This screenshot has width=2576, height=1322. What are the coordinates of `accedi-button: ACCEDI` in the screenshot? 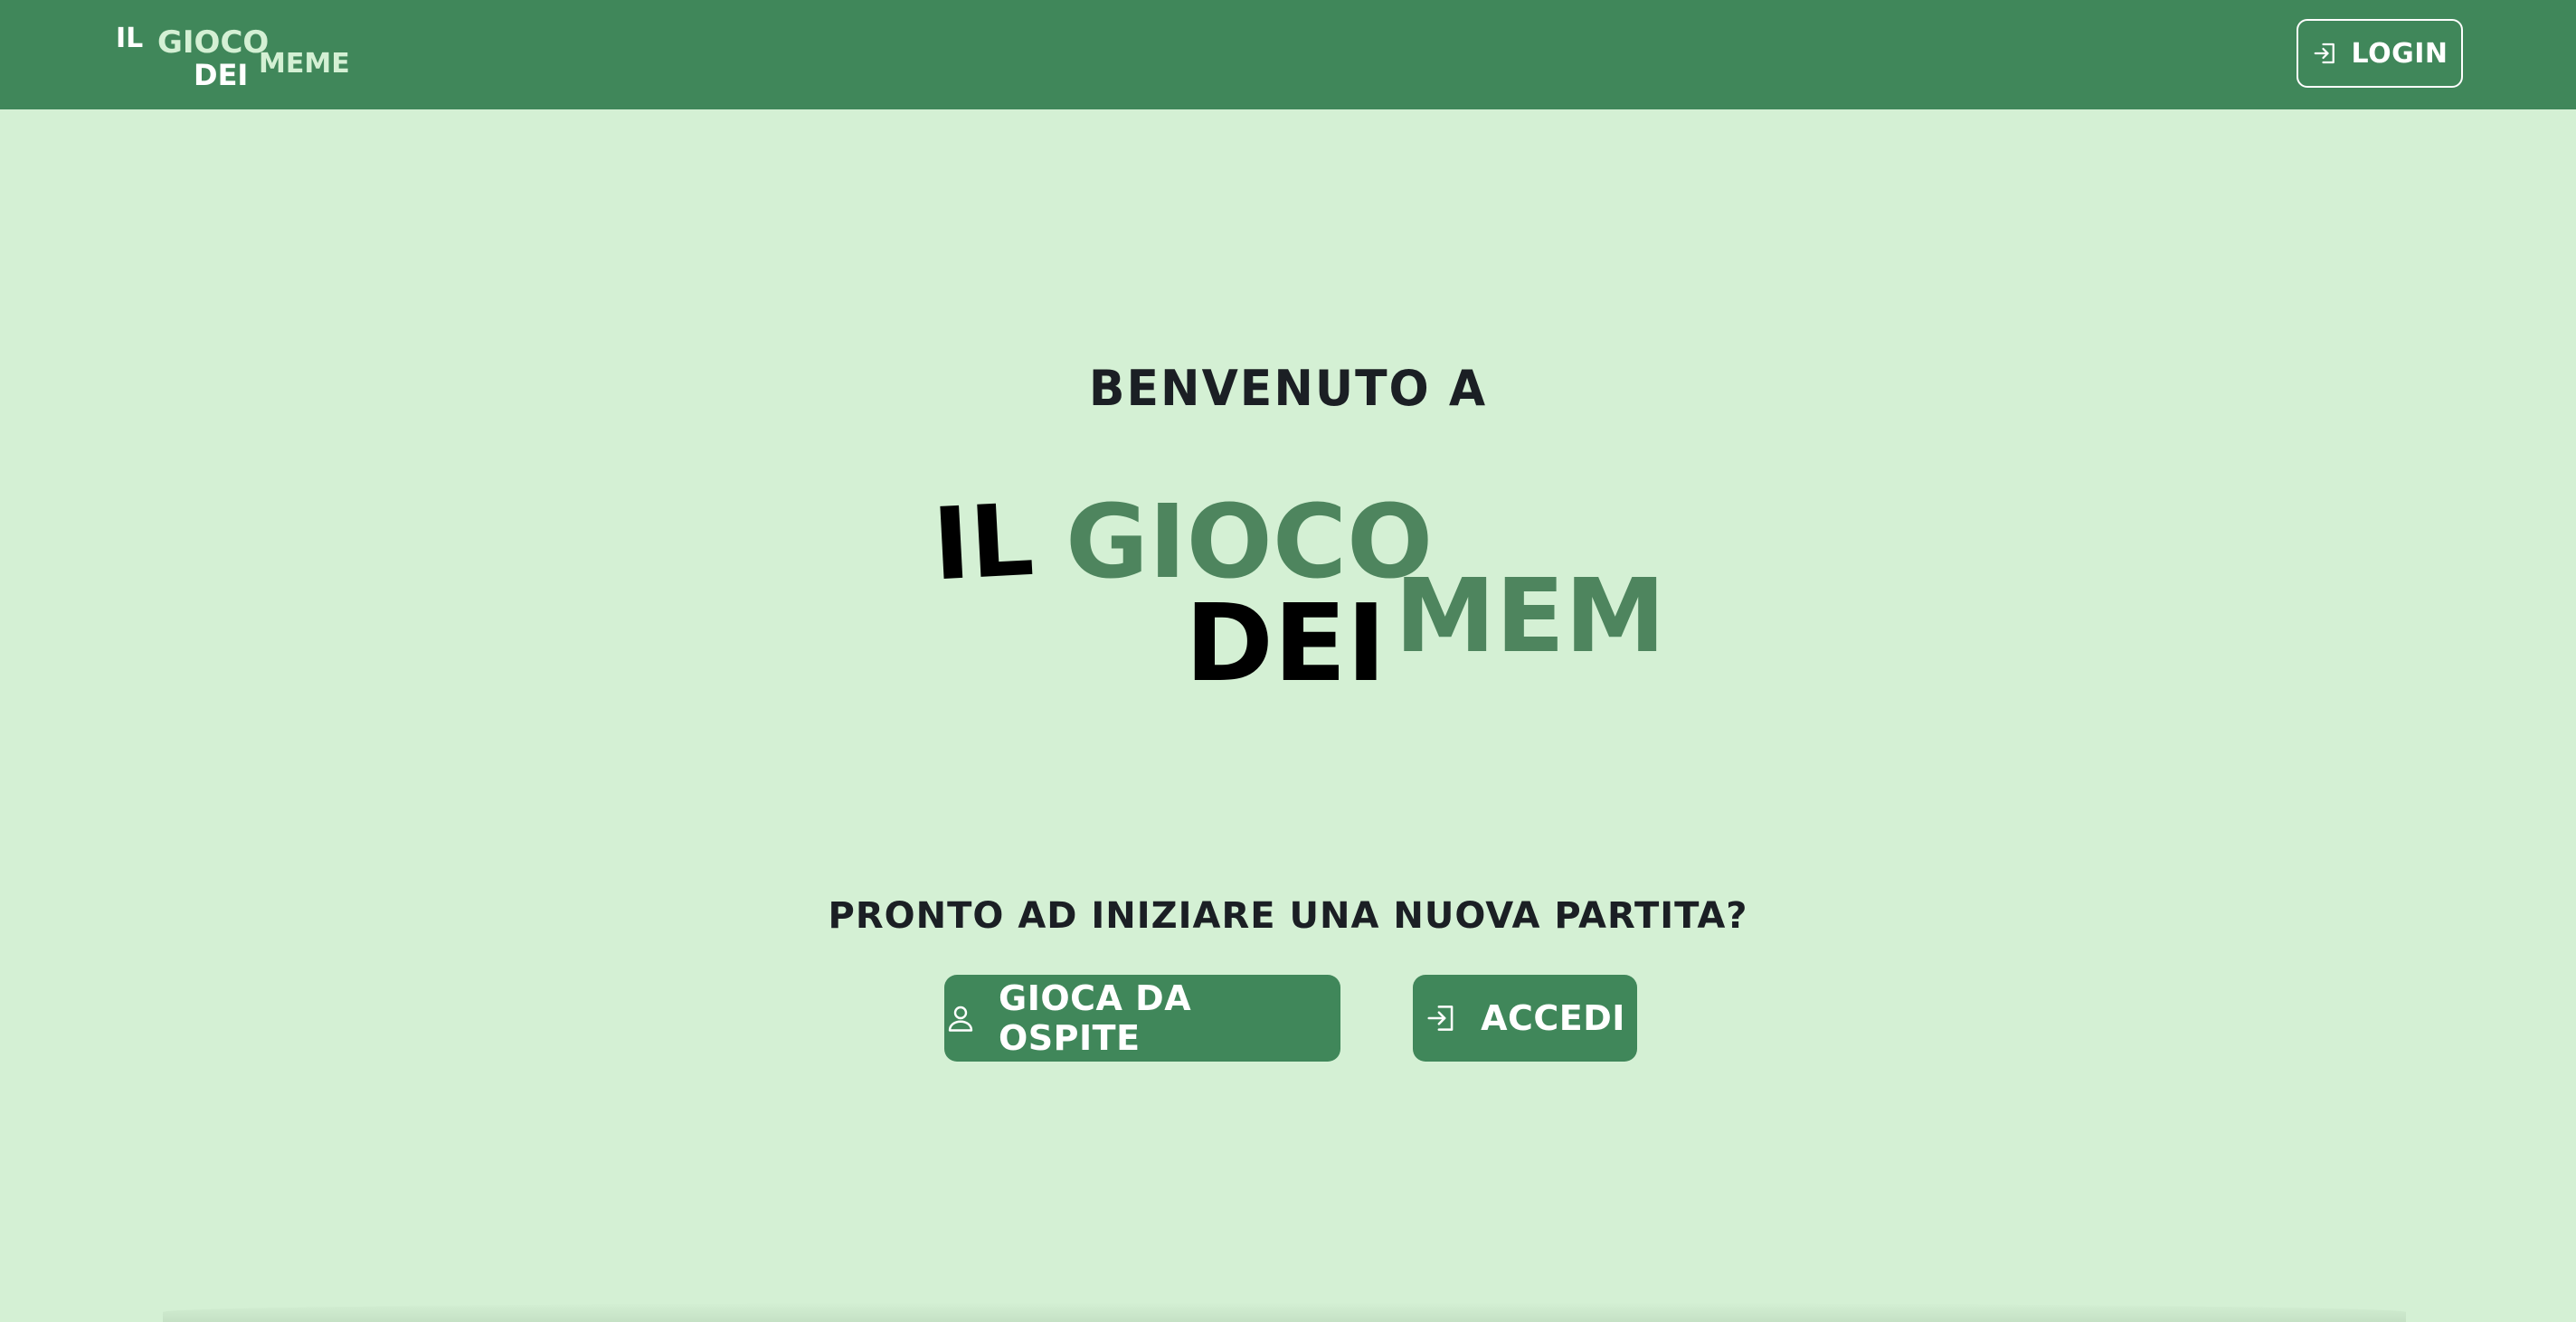 It's located at (1525, 1018).